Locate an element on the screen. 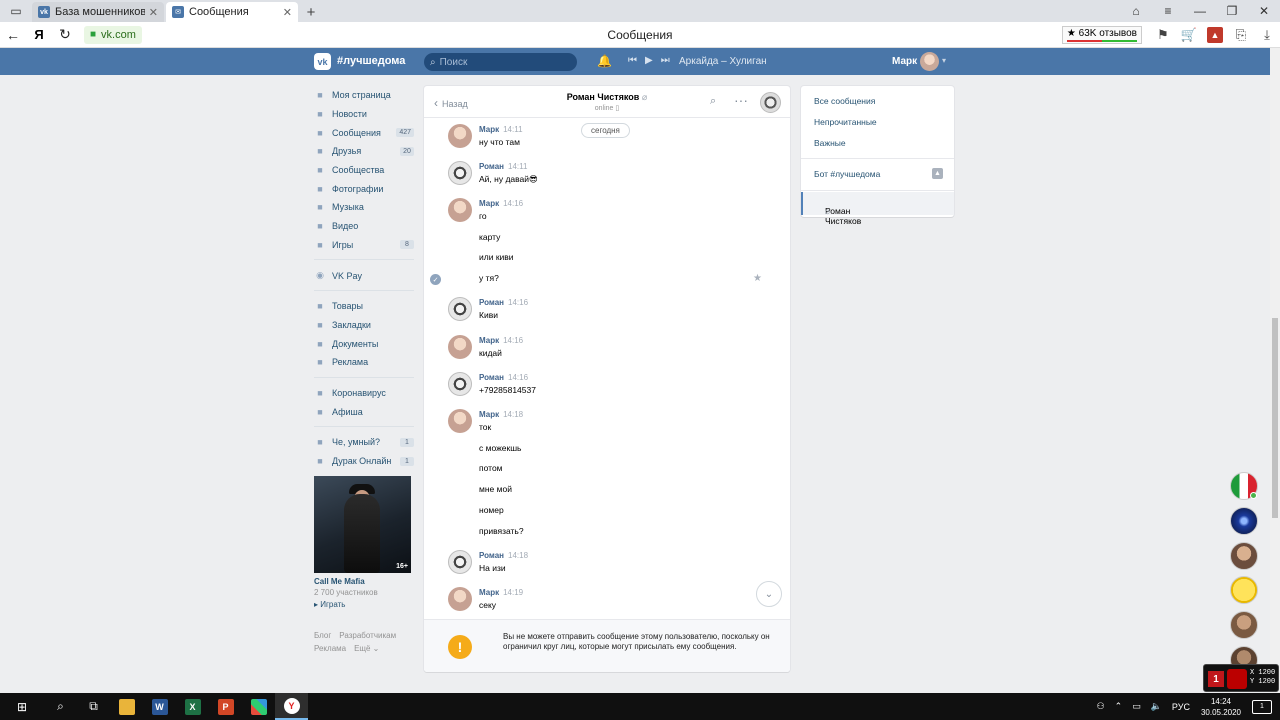  next-track-icon: ⏭ is located at coordinates (665, 60).